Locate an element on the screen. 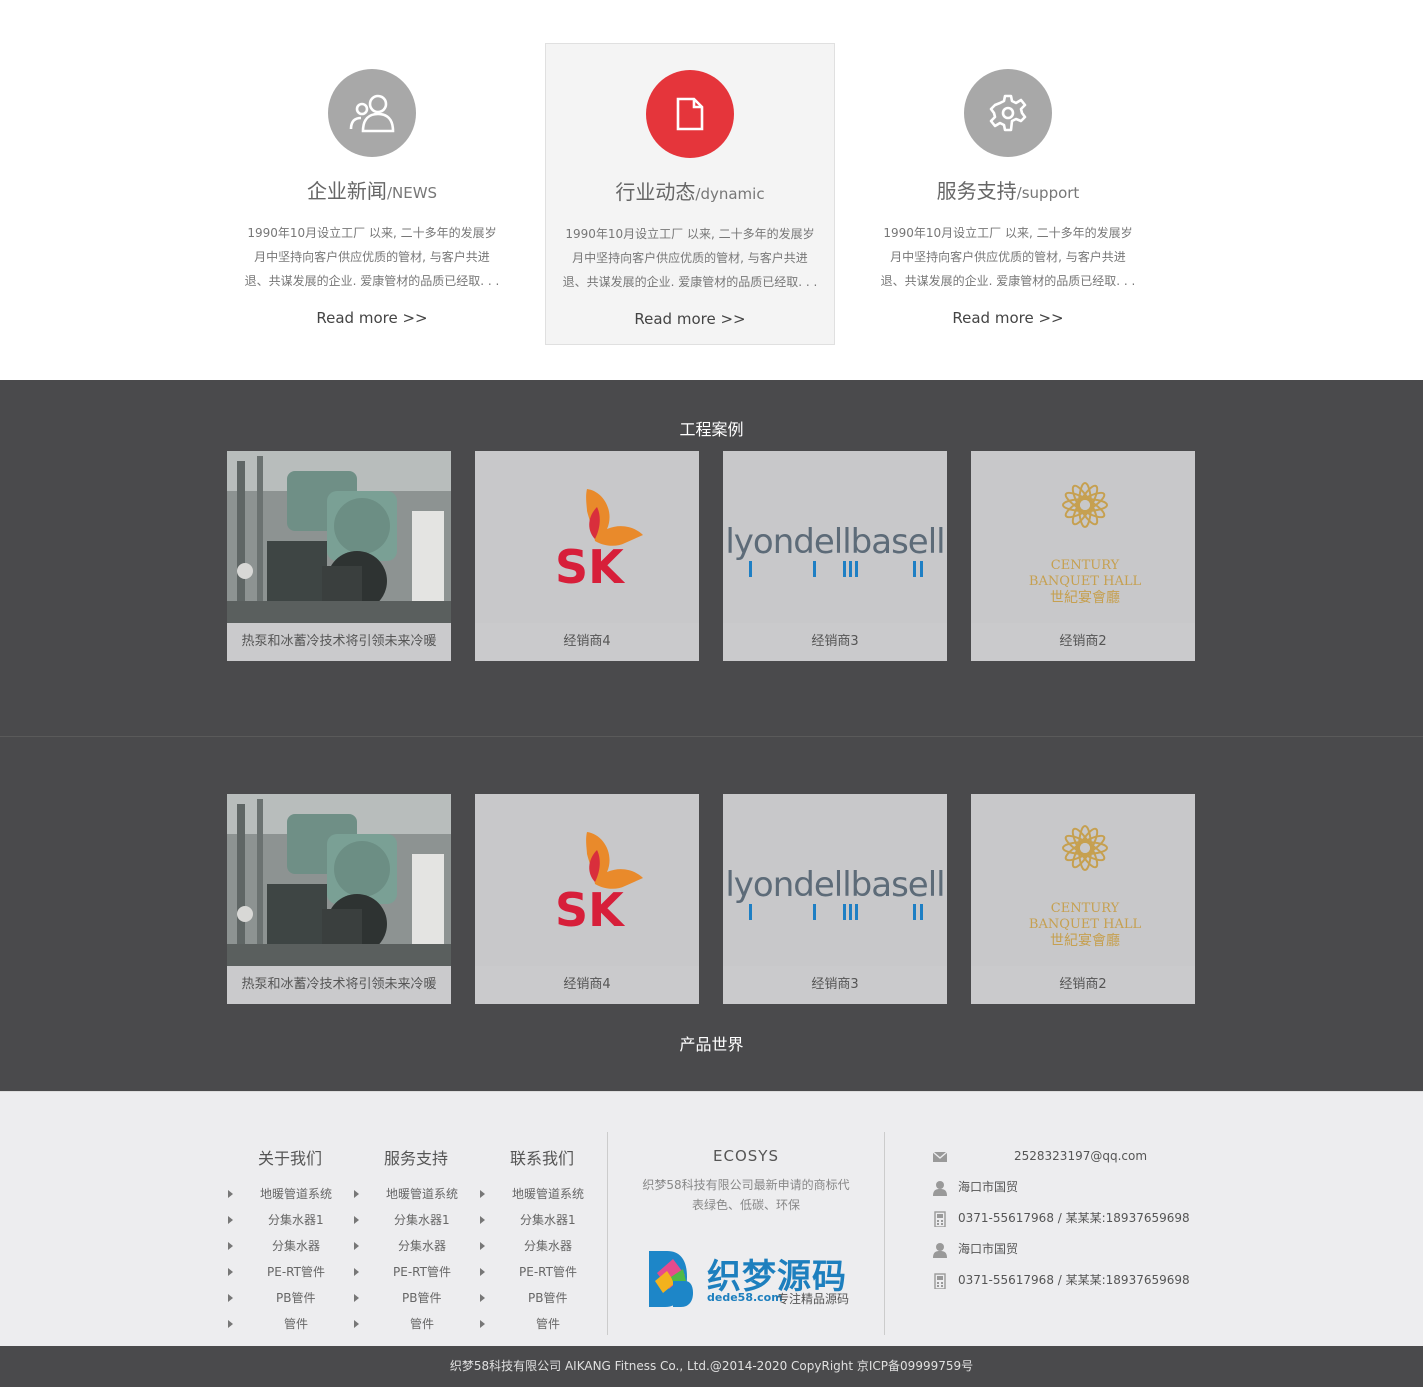  case-card: SK 经销商4 is located at coordinates (587, 556).